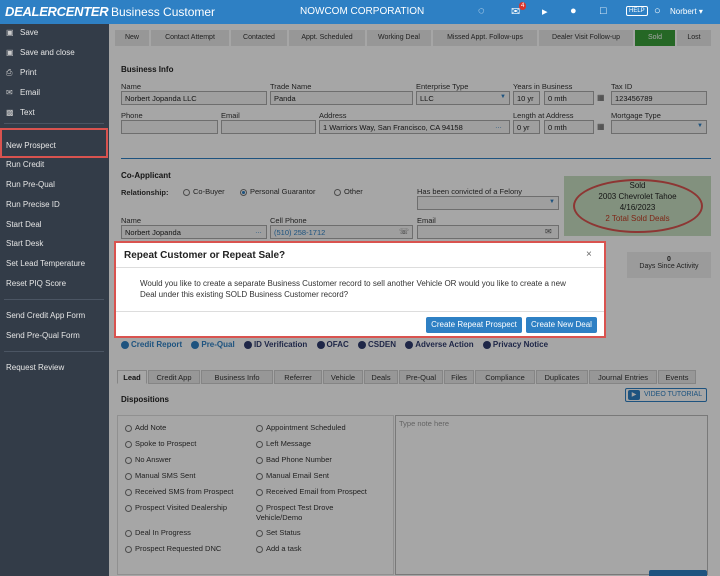 The width and height of the screenshot is (720, 576). I want to click on modal-title: Repeat Customer or Repeat Sale?, so click(205, 255).